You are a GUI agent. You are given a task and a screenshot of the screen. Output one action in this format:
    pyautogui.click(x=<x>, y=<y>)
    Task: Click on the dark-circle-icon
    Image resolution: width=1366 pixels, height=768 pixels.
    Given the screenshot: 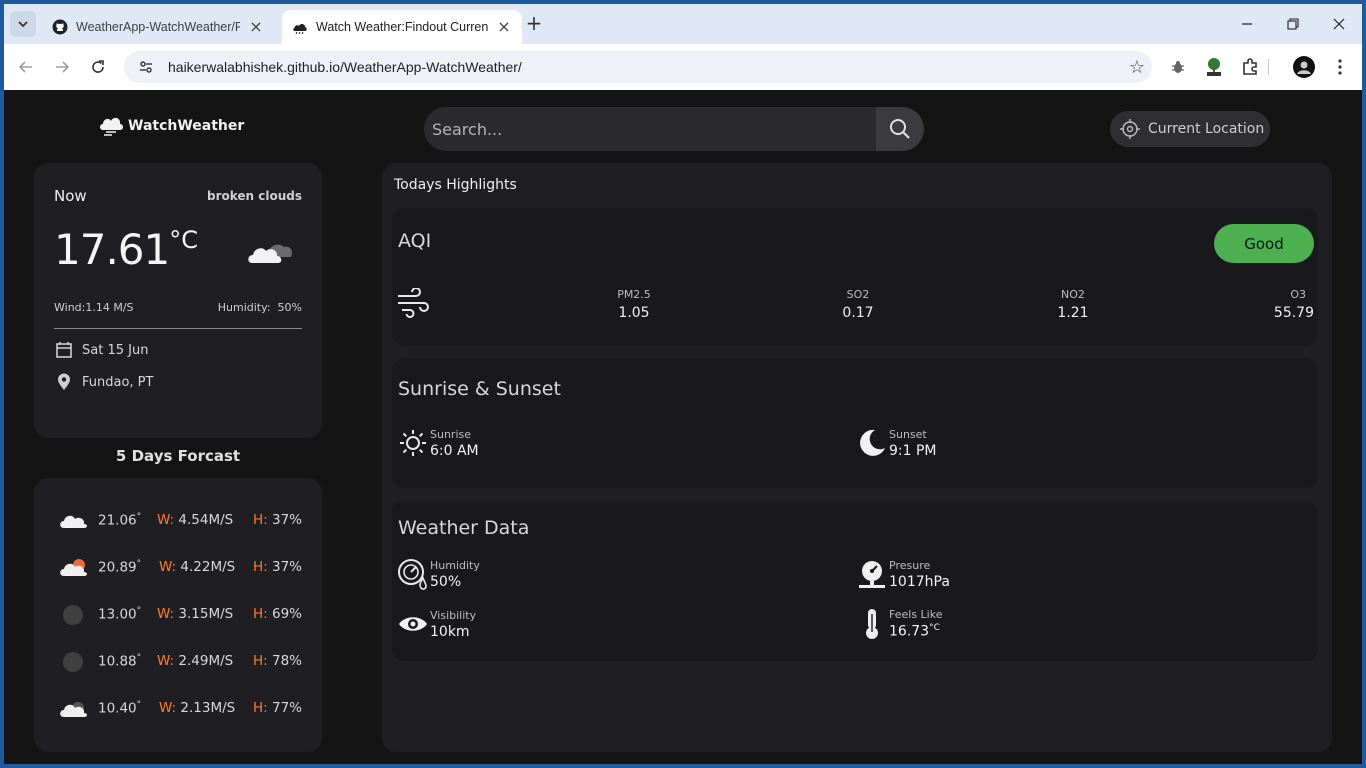 What is the action you would take?
    pyautogui.click(x=73, y=615)
    